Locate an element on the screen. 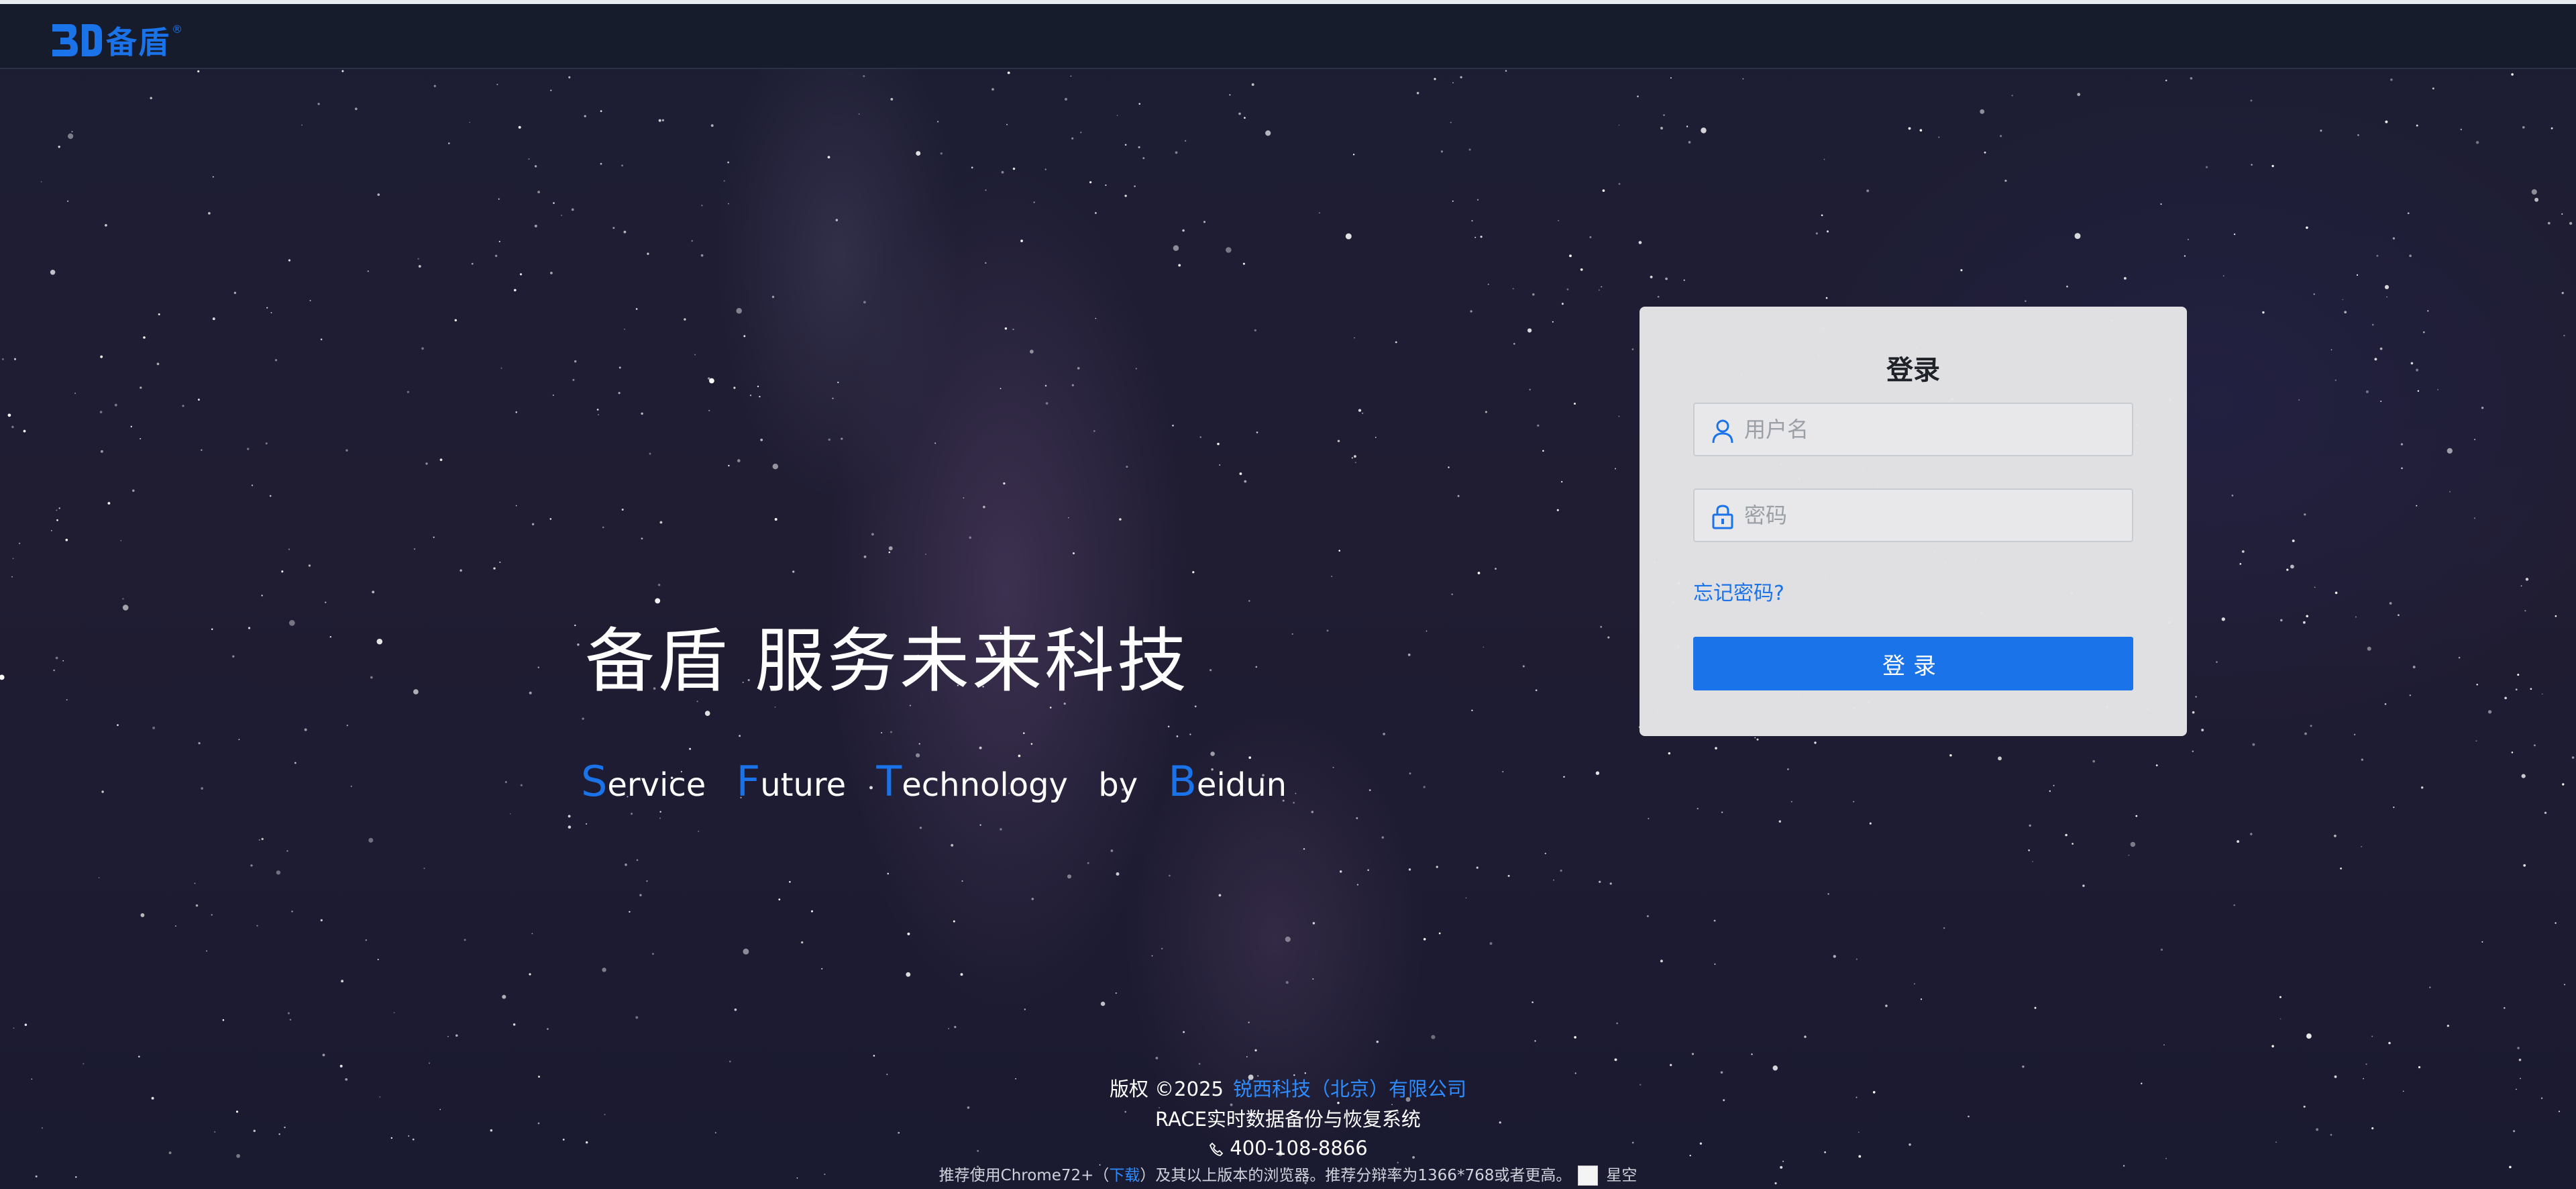  slogan-chinese: 备盾 服务未来科技 is located at coordinates (887, 661).